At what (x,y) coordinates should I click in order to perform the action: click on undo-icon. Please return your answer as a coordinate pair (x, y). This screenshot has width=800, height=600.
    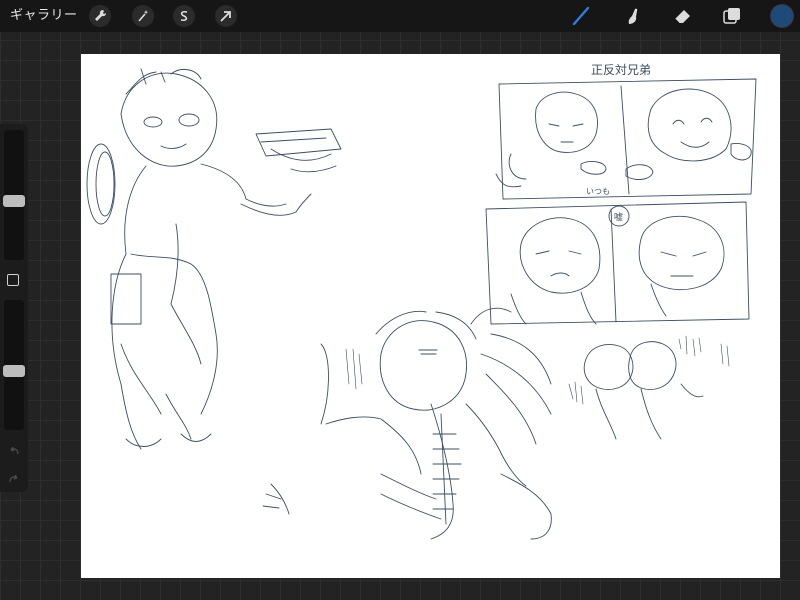
    Looking at the image, I should click on (14, 451).